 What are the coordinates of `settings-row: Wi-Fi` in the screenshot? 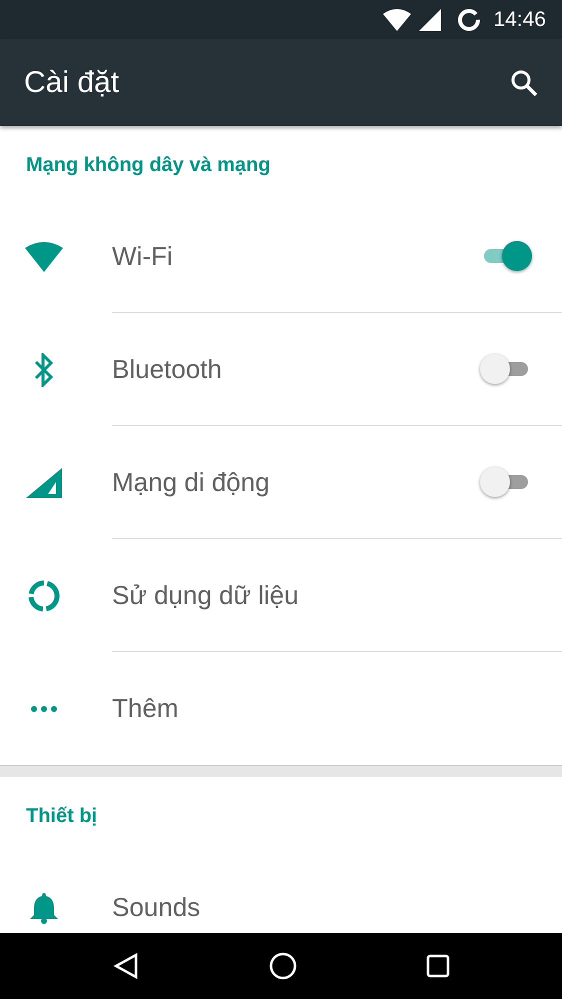 It's located at (281, 256).